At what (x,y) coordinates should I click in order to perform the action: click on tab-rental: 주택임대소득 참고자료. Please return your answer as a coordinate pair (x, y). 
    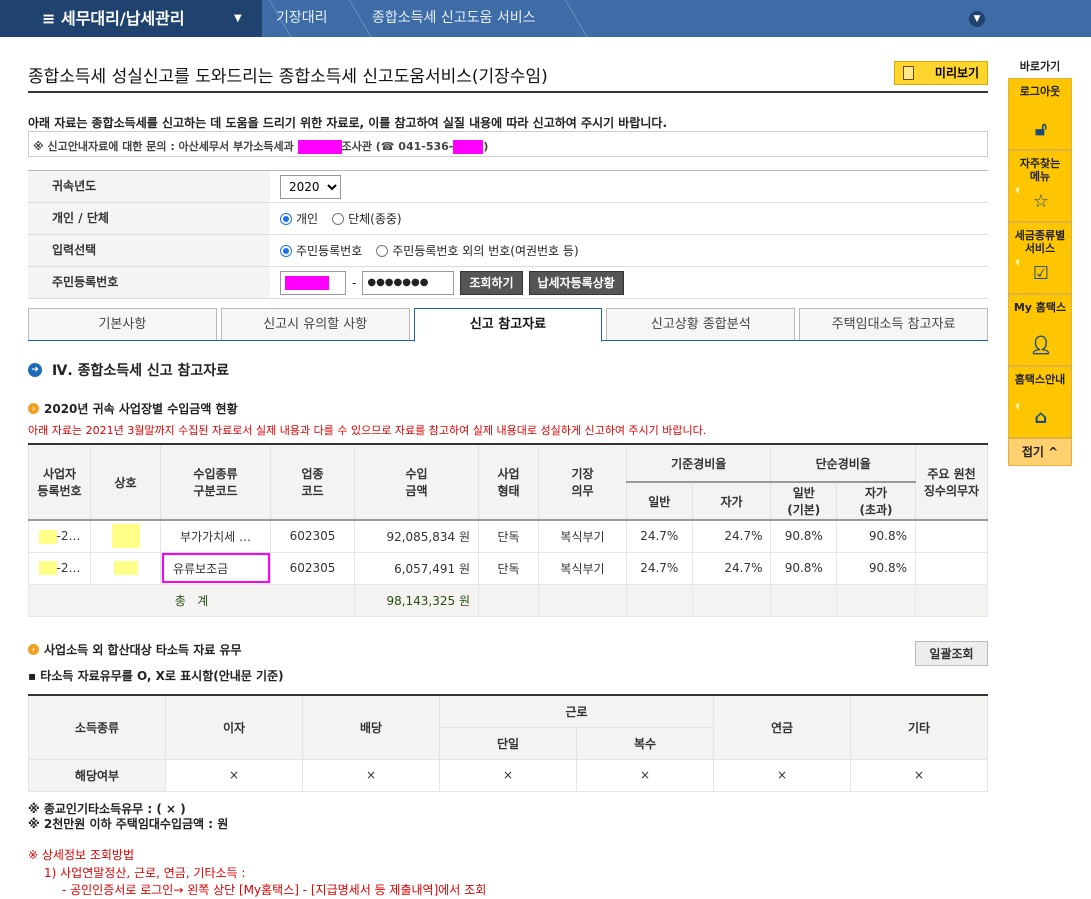
    Looking at the image, I should click on (893, 324).